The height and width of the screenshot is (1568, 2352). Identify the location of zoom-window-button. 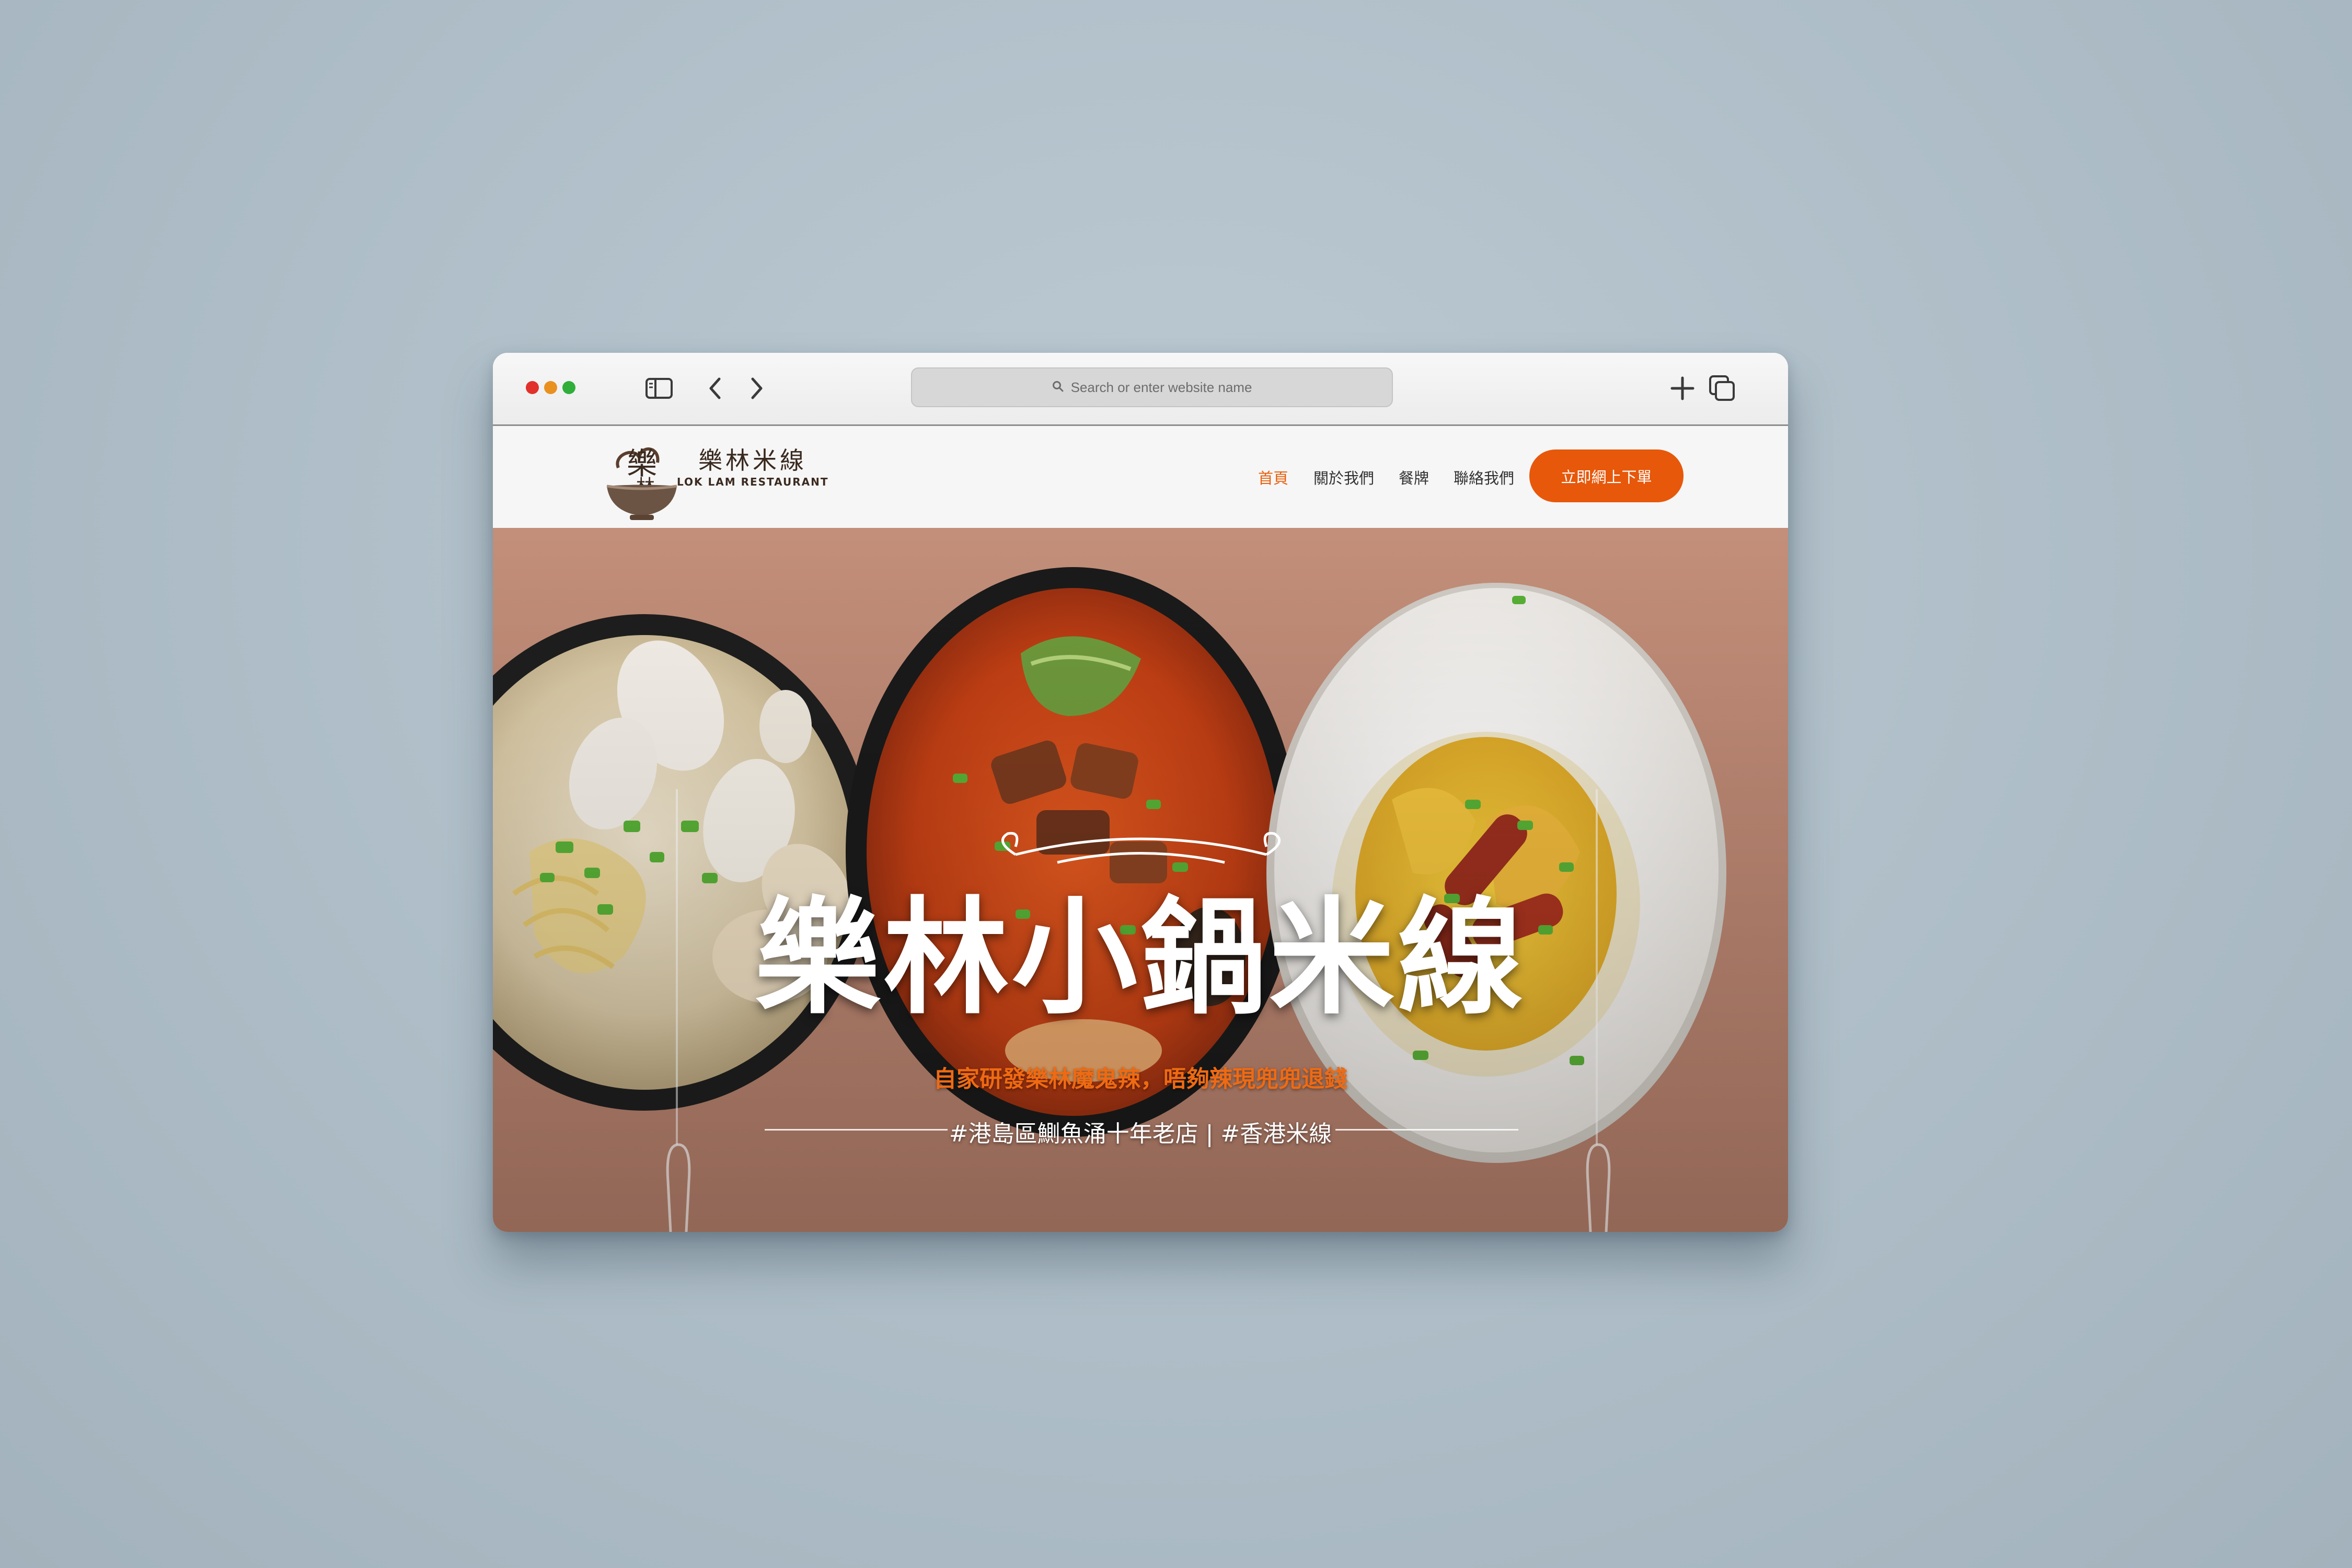
(568, 387).